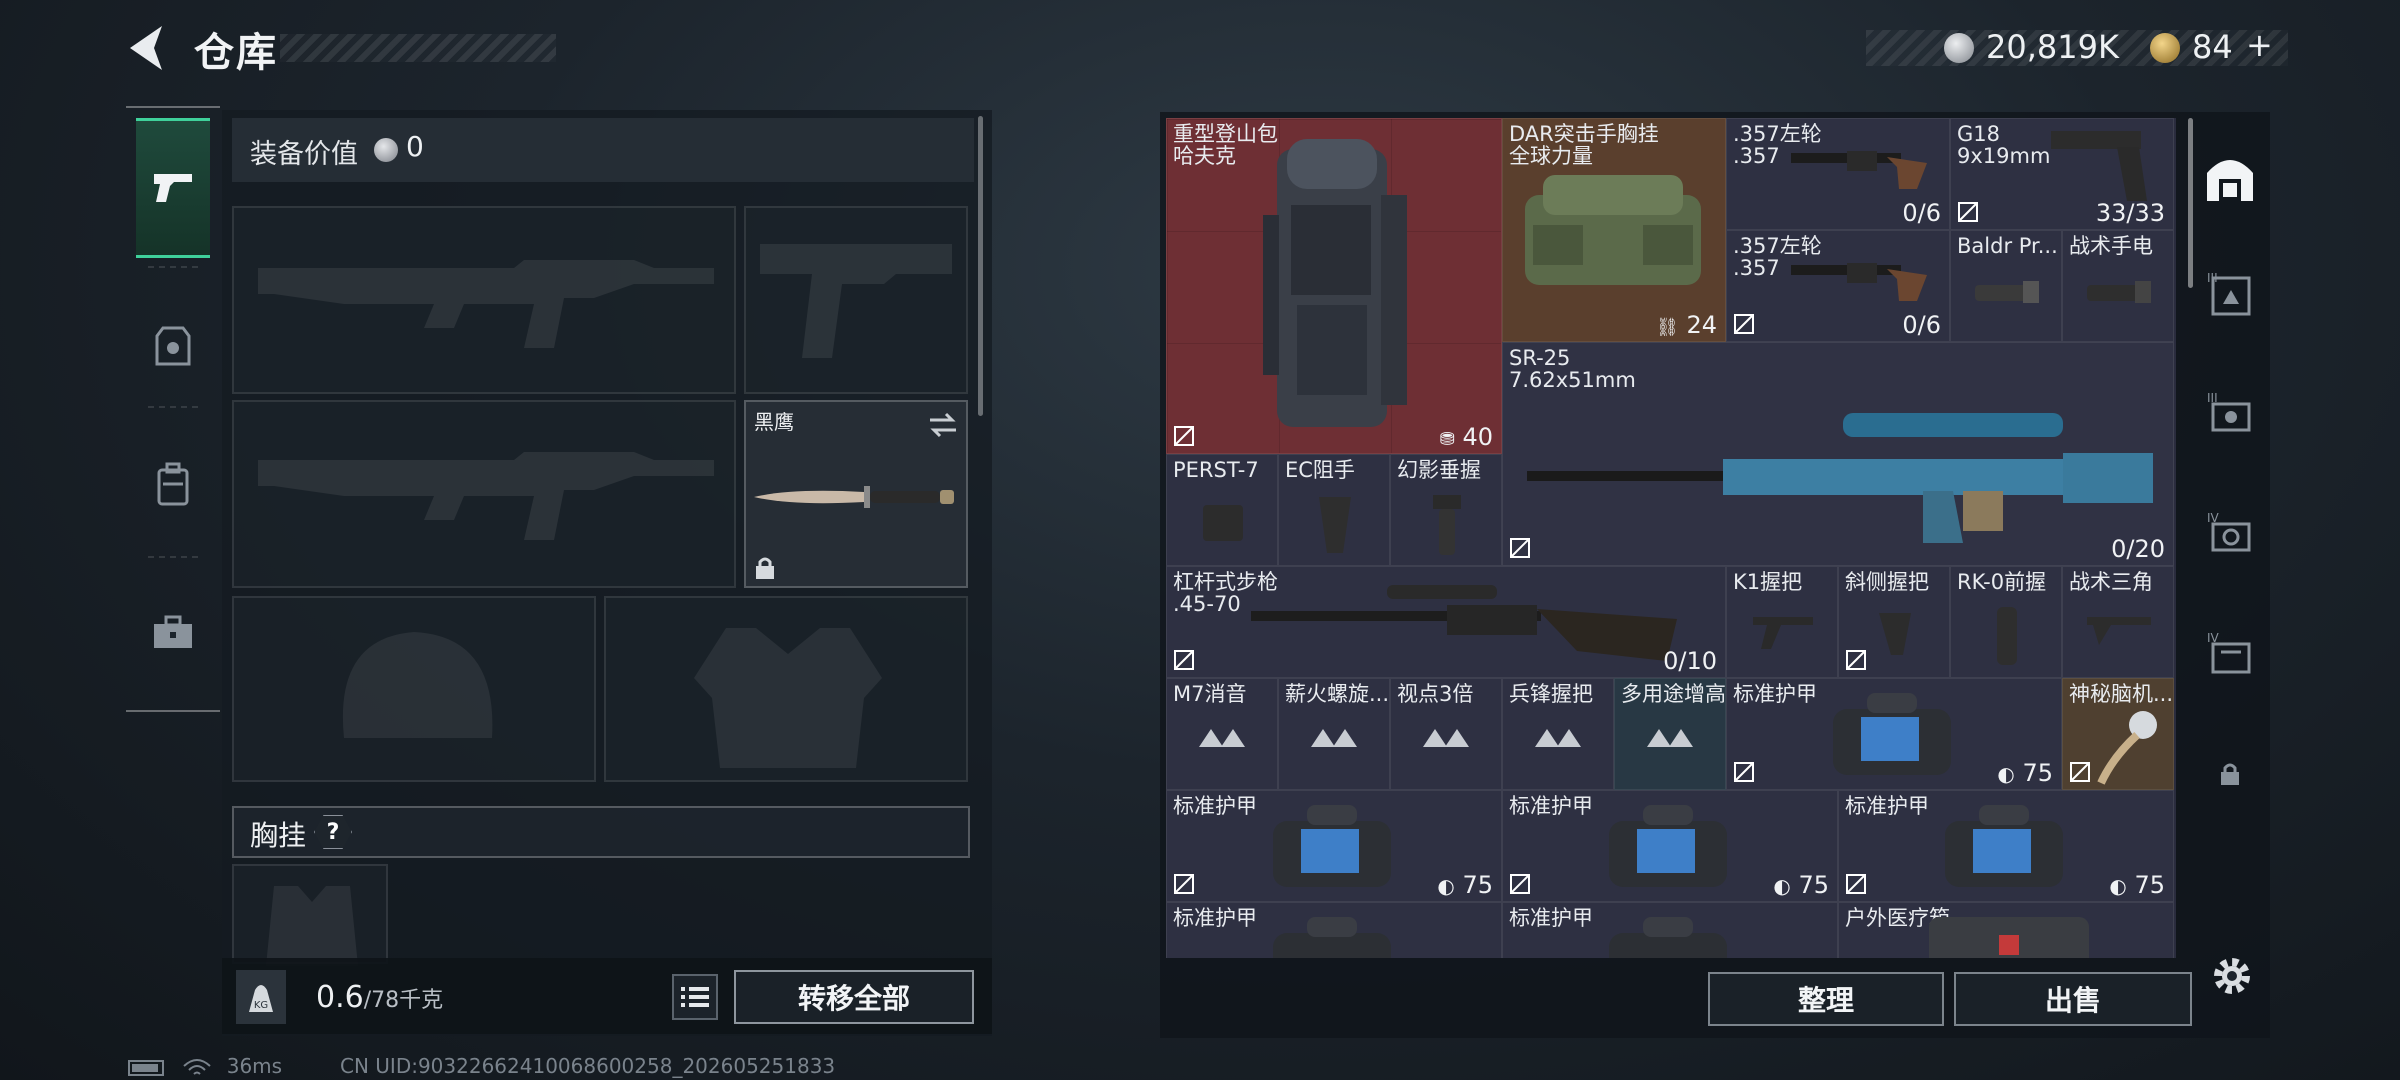 Image resolution: width=2400 pixels, height=1080 pixels. I want to click on stash-item-backpack: 重型登山包 哈夫克 ⛃ 40, so click(1334, 286).